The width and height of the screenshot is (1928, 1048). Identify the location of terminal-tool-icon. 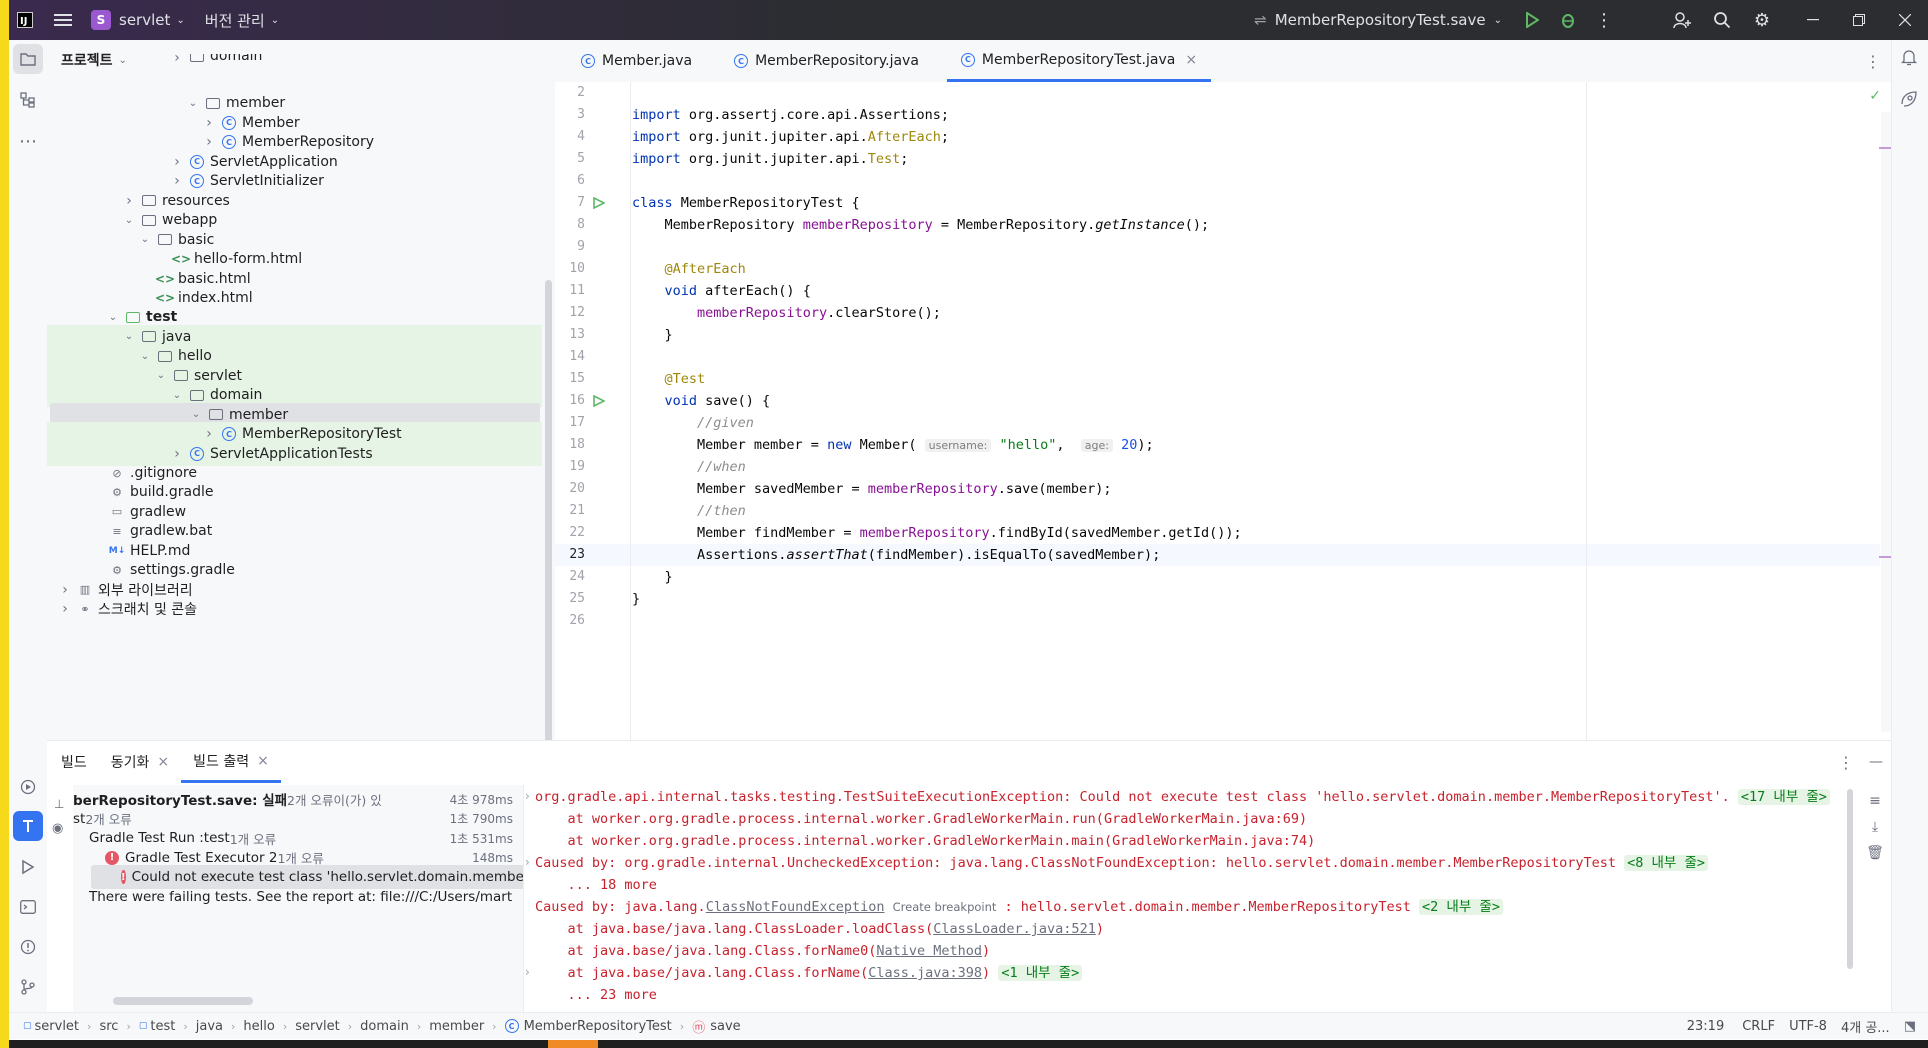
(28, 907).